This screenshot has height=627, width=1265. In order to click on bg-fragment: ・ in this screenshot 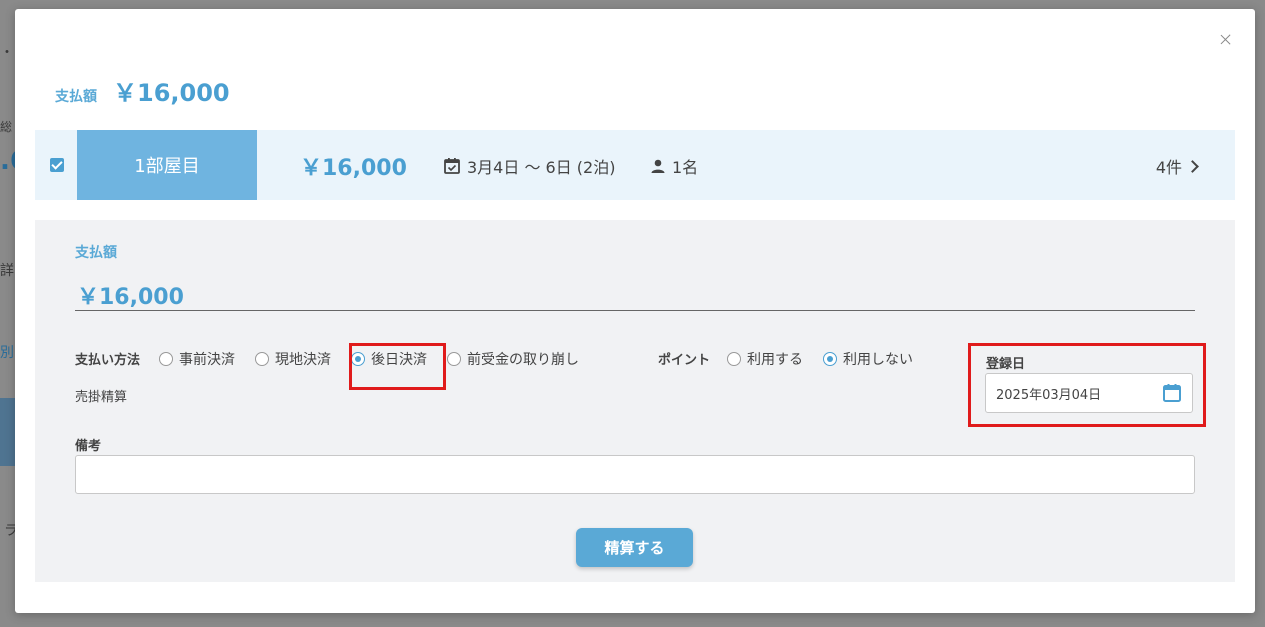, I will do `click(7, 53)`.